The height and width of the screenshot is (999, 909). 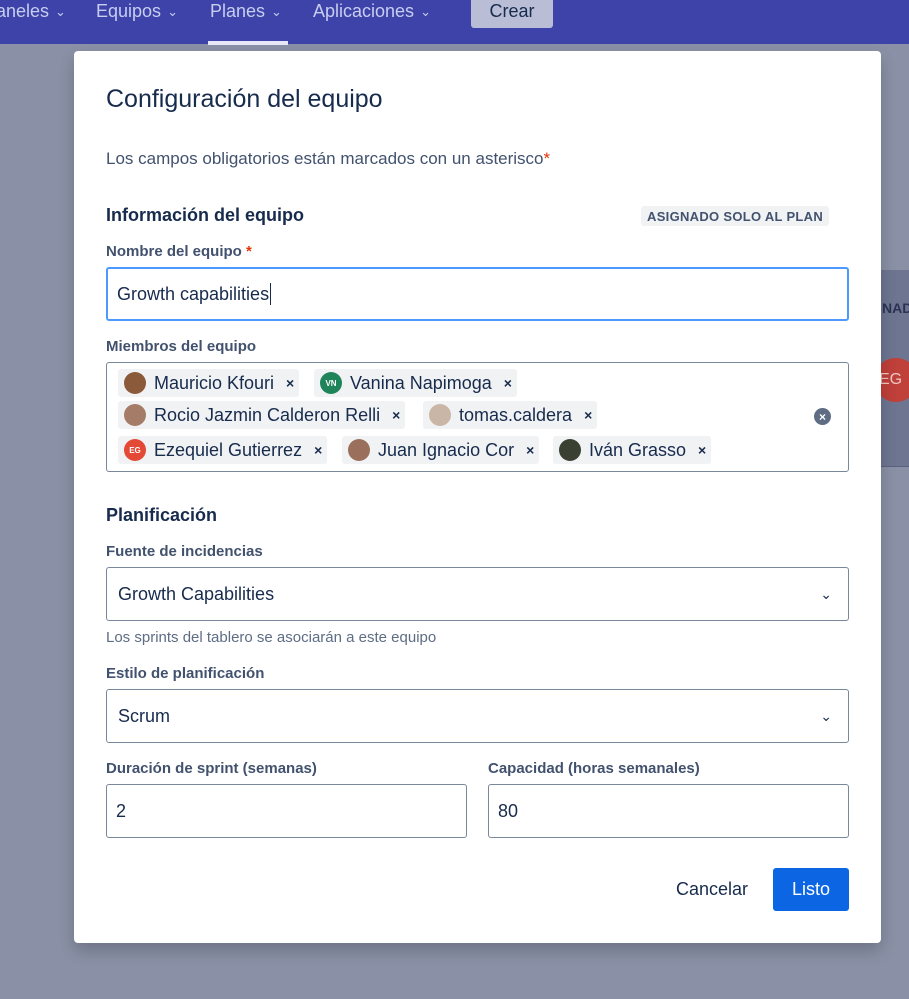 What do you see at coordinates (174, 251) in the screenshot?
I see `team-name-label-text: Nombre del equipo` at bounding box center [174, 251].